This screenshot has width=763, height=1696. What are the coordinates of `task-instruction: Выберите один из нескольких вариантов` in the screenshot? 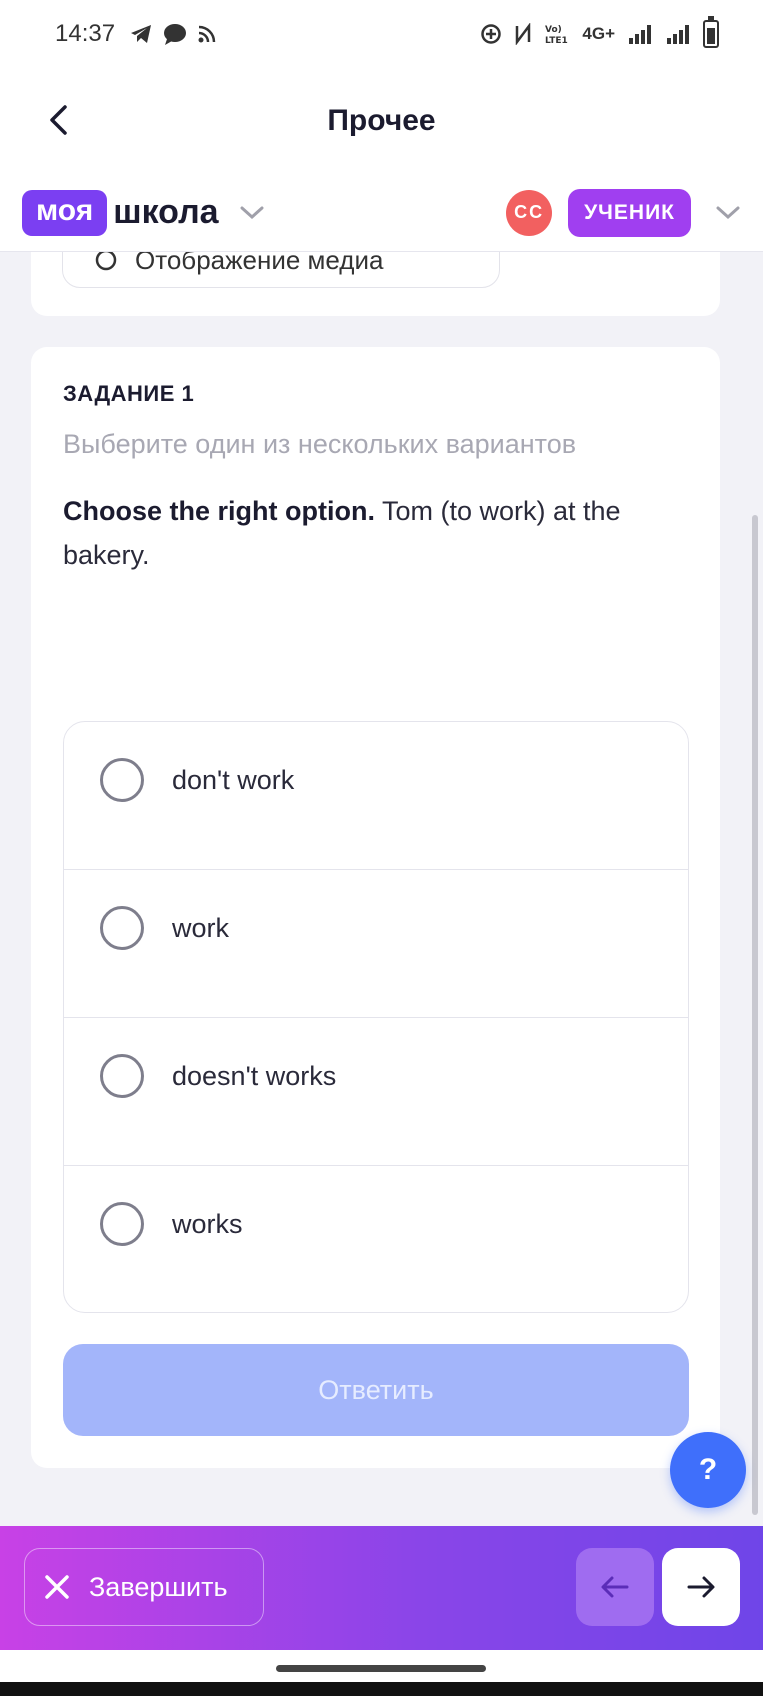 It's located at (320, 444).